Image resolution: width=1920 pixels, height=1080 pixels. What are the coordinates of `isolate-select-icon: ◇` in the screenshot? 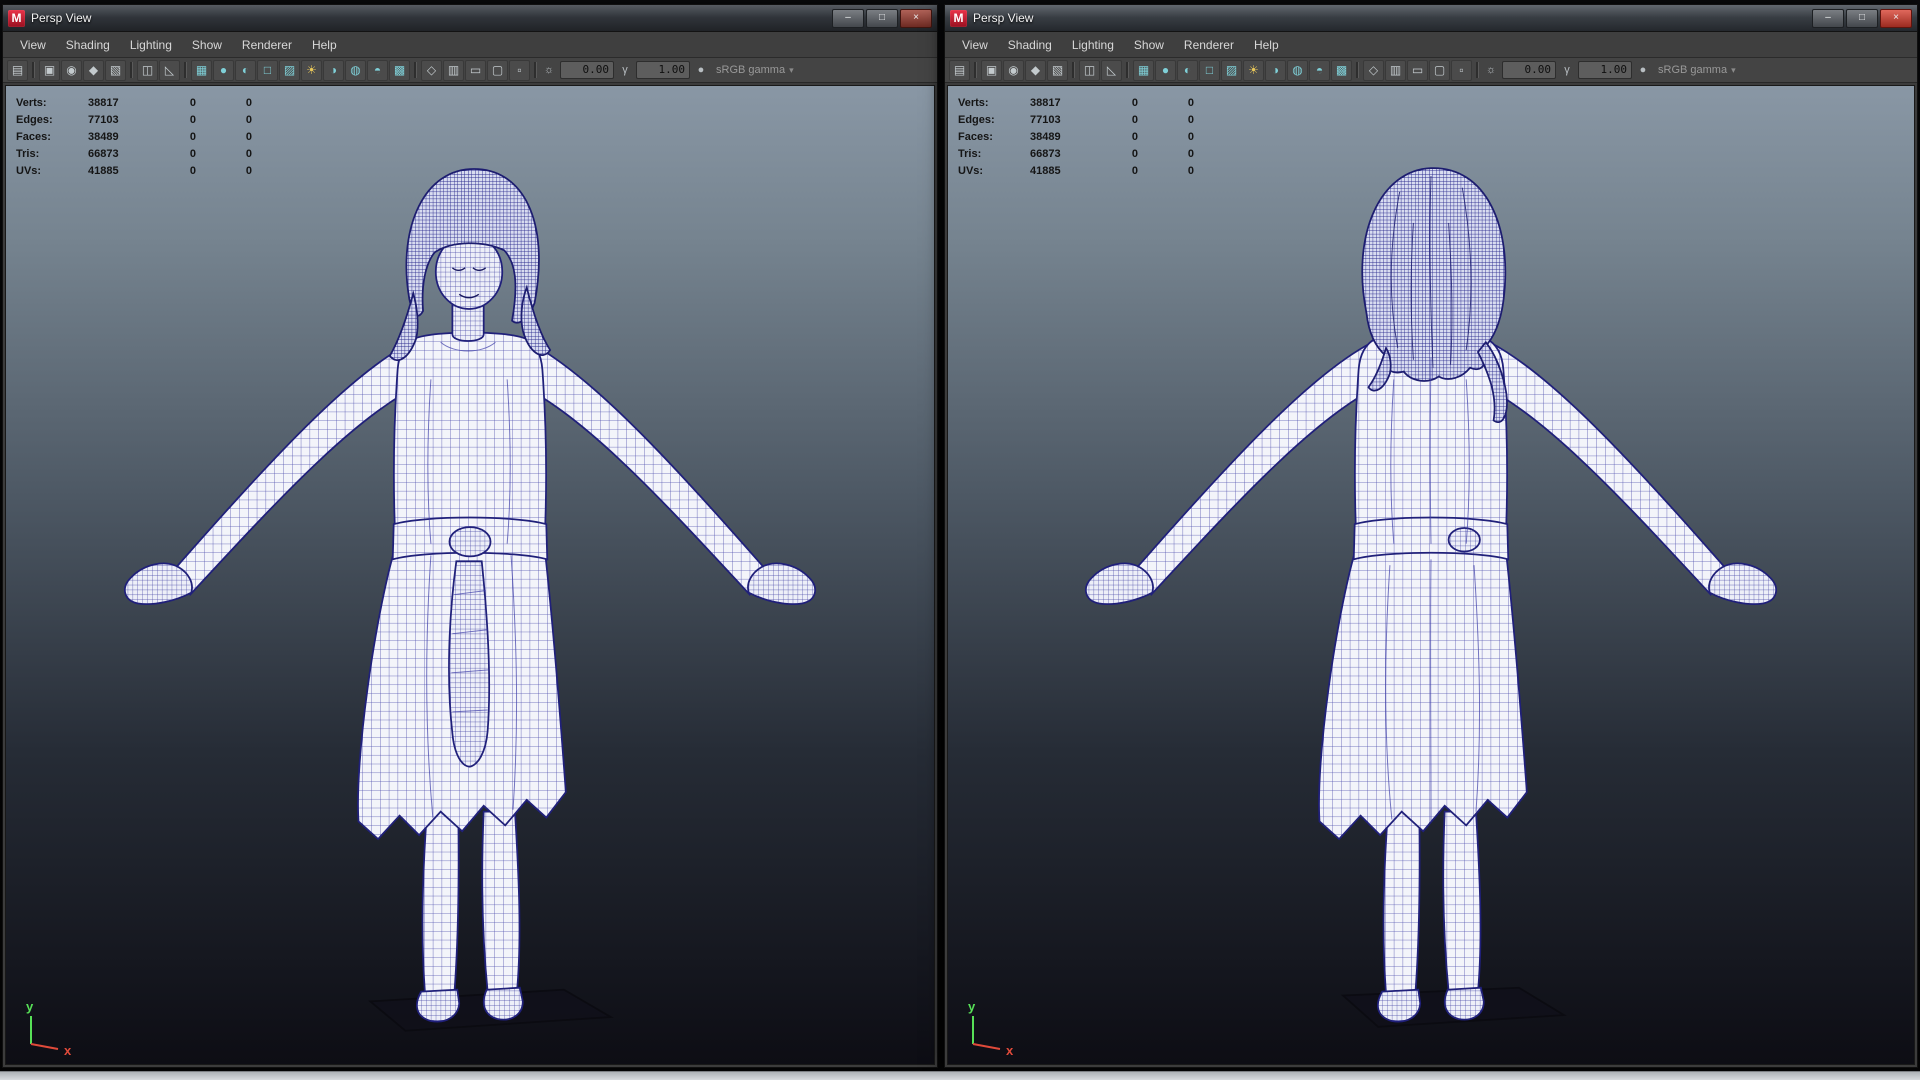 It's located at (431, 70).